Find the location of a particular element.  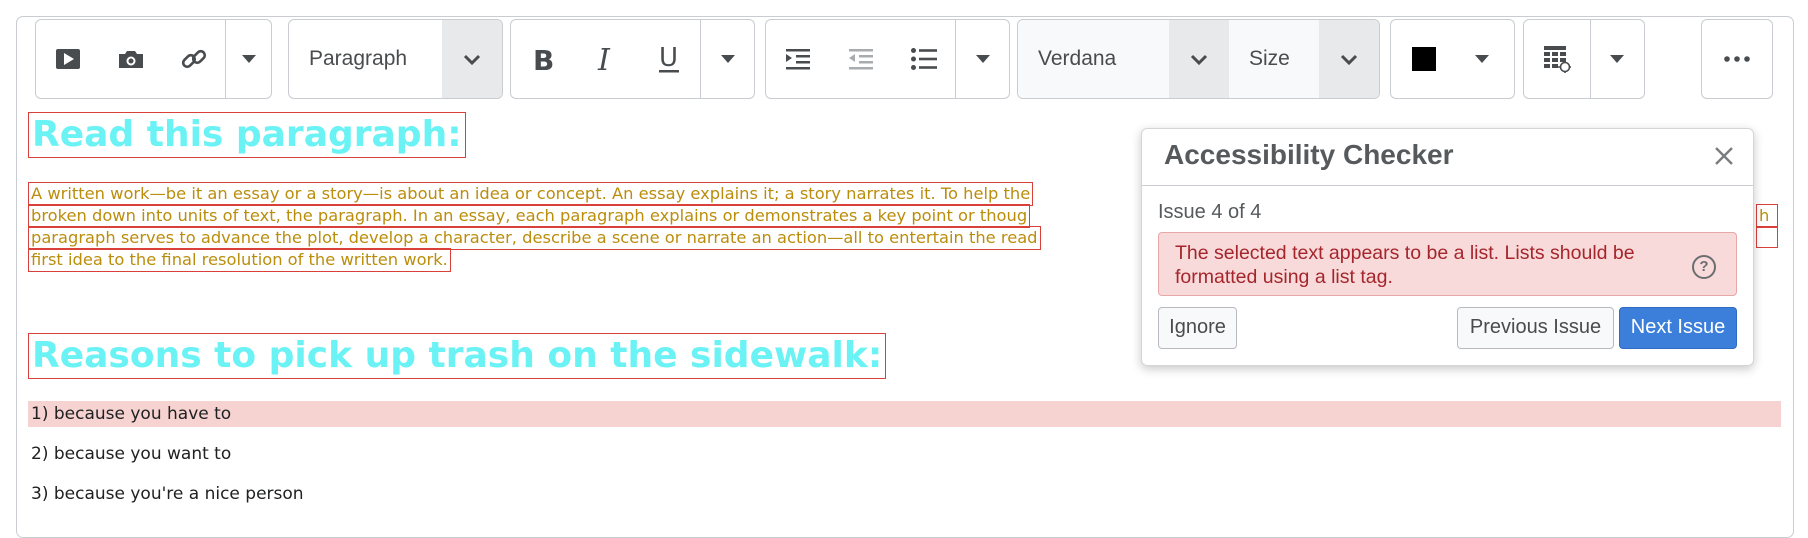

table-more-button is located at coordinates (1616, 59).